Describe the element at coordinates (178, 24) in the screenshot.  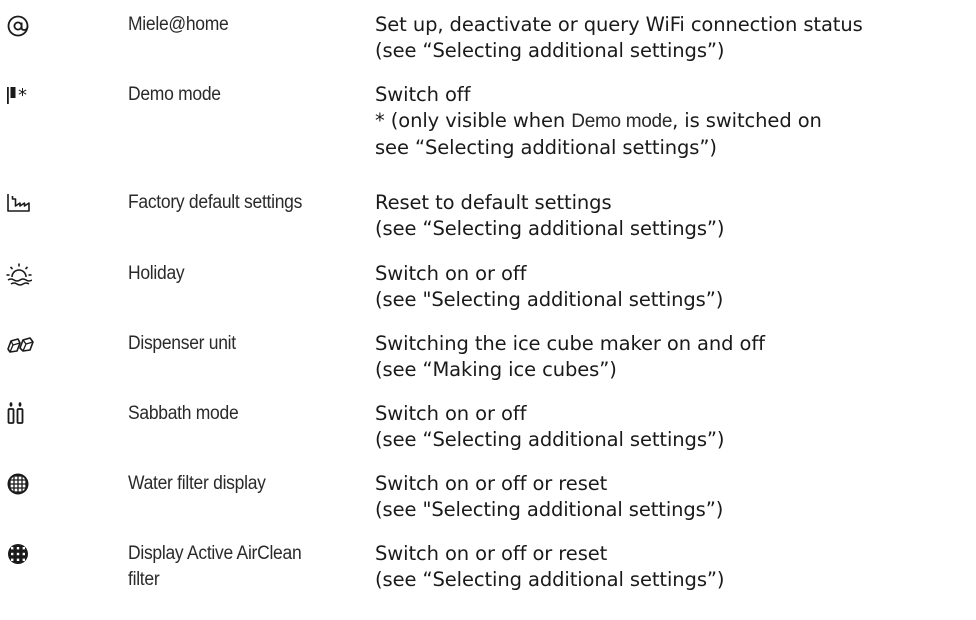
I see `setting-name: Miele@home` at that location.